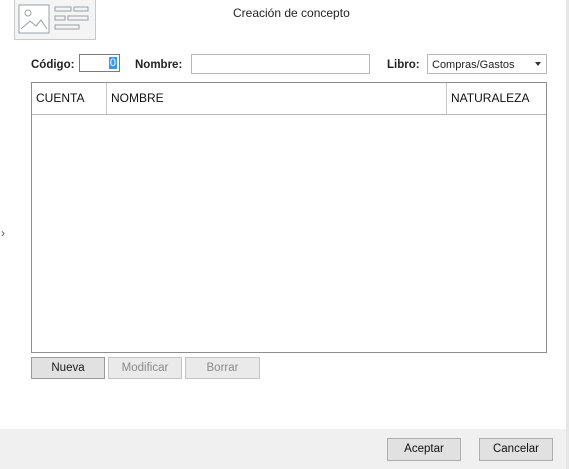 Image resolution: width=569 pixels, height=469 pixels. Describe the element at coordinates (68, 368) in the screenshot. I see `nueva-button: Nueva` at that location.